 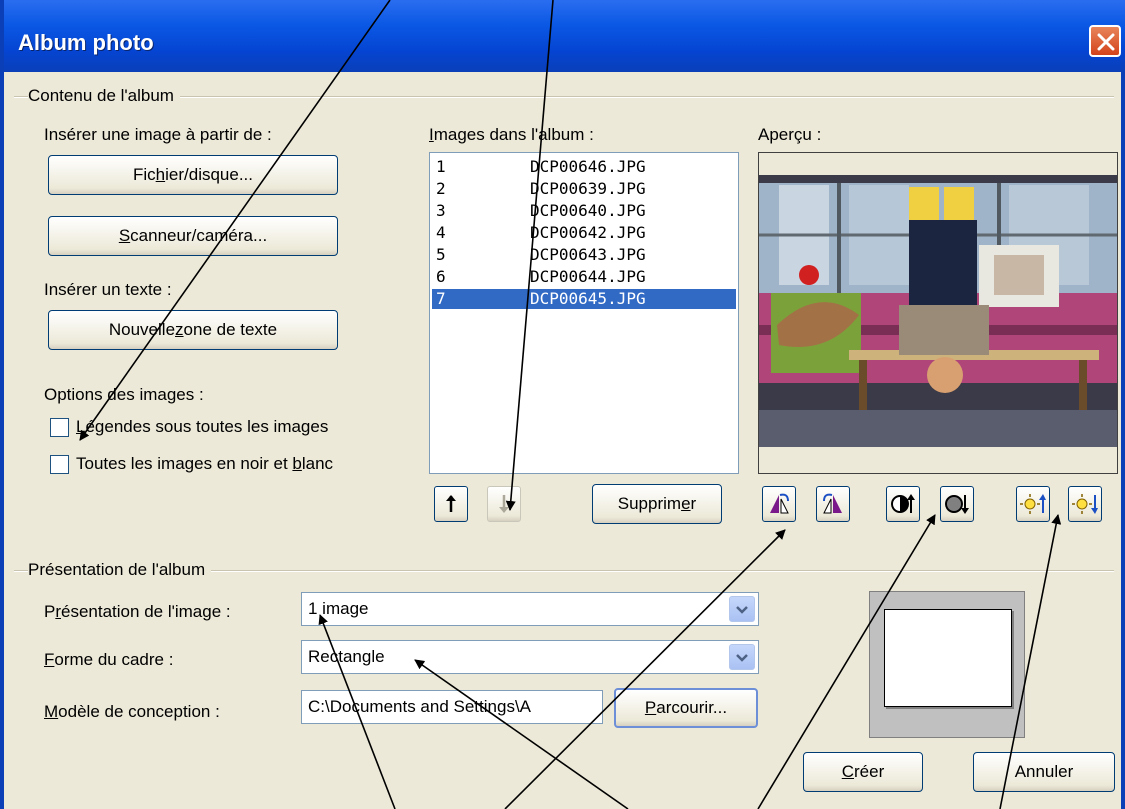 I want to click on design-template-field: C:\Documents and Settings\A, so click(x=452, y=707).